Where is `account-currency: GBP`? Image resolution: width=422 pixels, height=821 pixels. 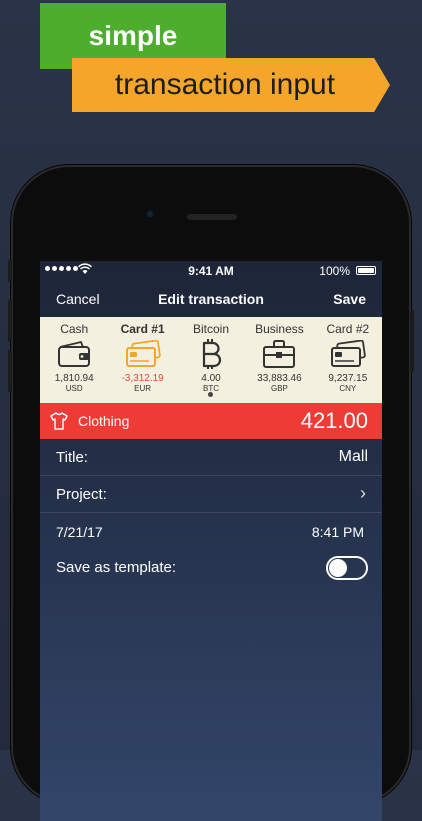 account-currency: GBP is located at coordinates (279, 388).